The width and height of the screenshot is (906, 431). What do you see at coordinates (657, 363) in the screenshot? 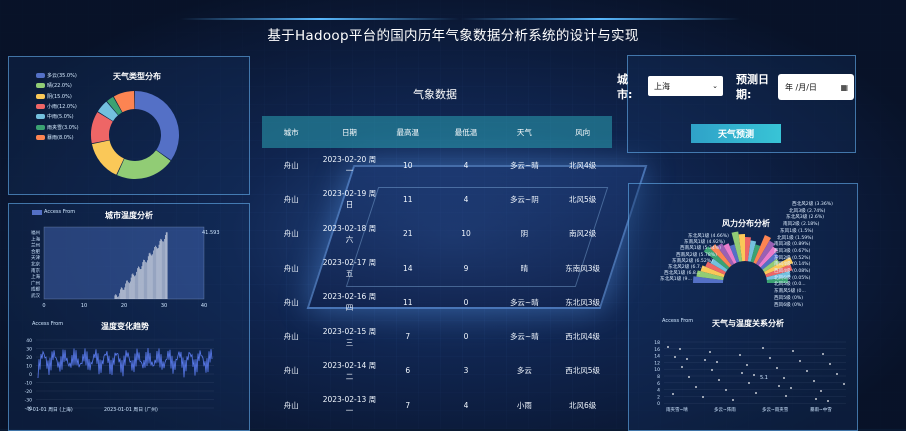
I see `weather-temp-y-tick: 12` at bounding box center [657, 363].